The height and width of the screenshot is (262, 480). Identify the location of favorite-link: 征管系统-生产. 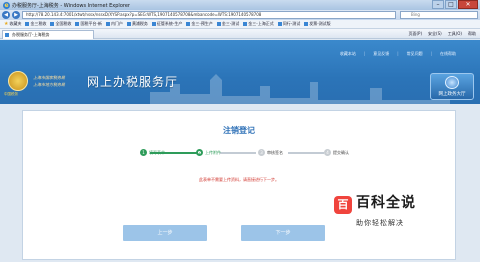
(166, 24).